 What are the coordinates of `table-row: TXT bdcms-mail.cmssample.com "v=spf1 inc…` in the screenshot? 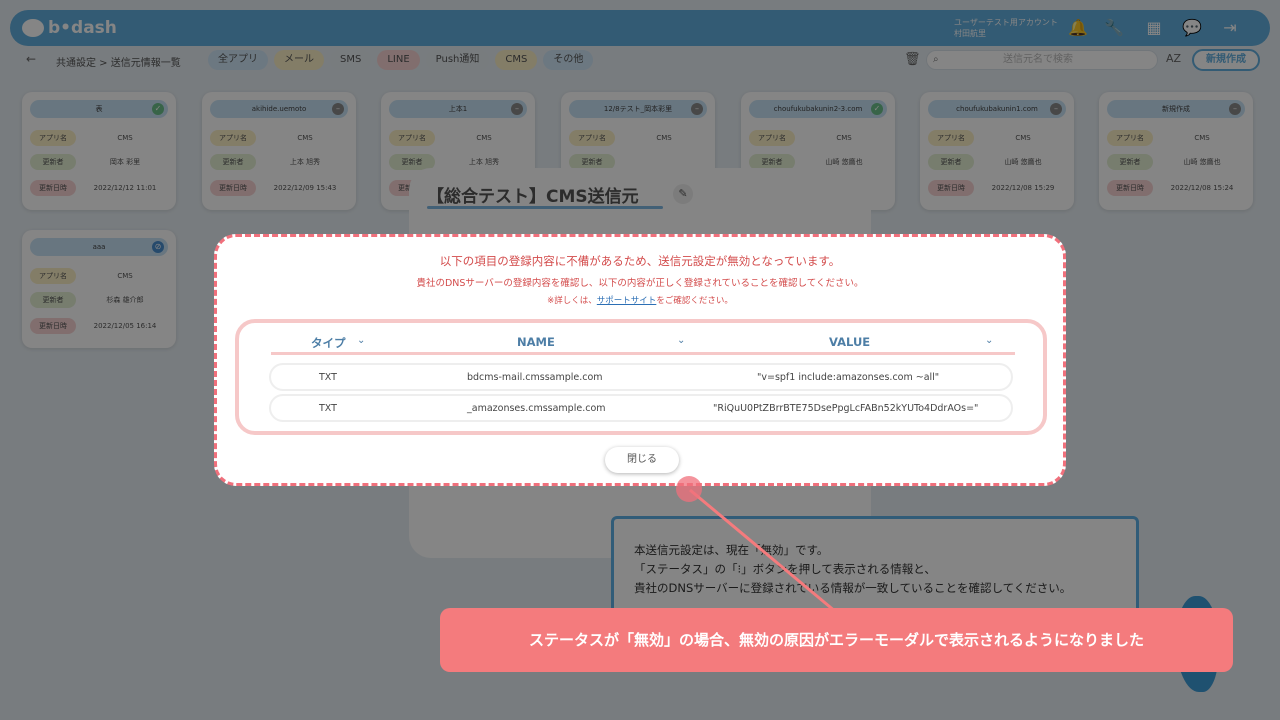 It's located at (641, 377).